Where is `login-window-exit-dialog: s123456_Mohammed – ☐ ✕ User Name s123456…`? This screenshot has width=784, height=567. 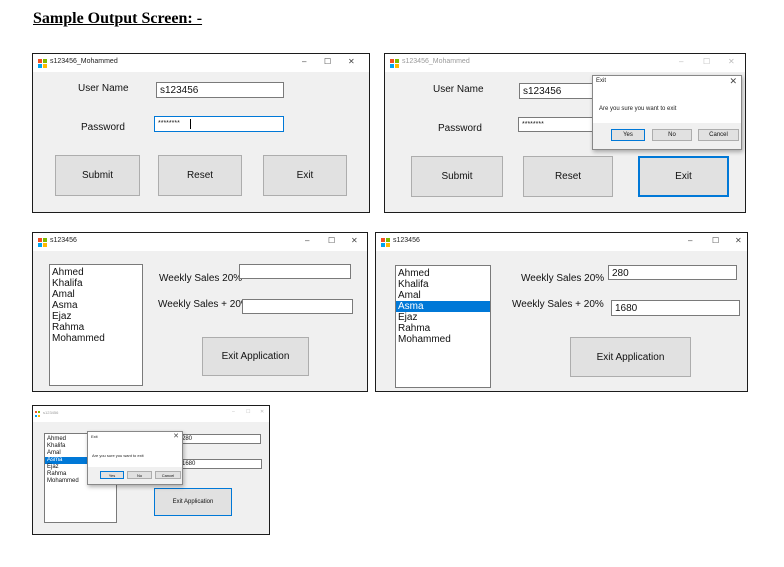 login-window-exit-dialog: s123456_Mohammed – ☐ ✕ User Name s123456… is located at coordinates (565, 133).